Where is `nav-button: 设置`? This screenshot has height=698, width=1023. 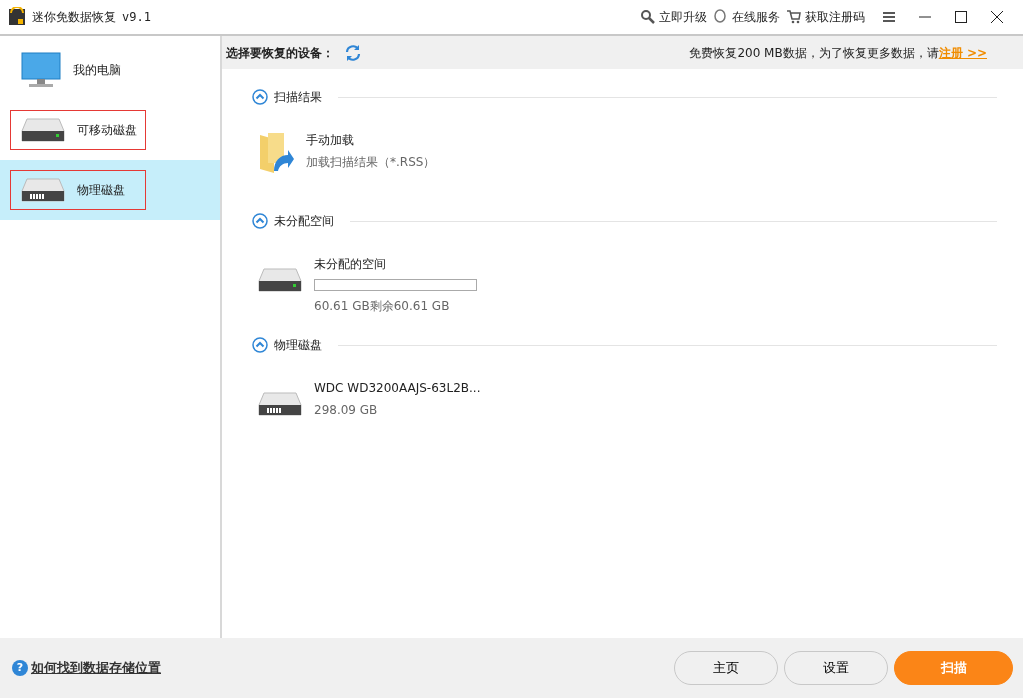 nav-button: 设置 is located at coordinates (836, 668).